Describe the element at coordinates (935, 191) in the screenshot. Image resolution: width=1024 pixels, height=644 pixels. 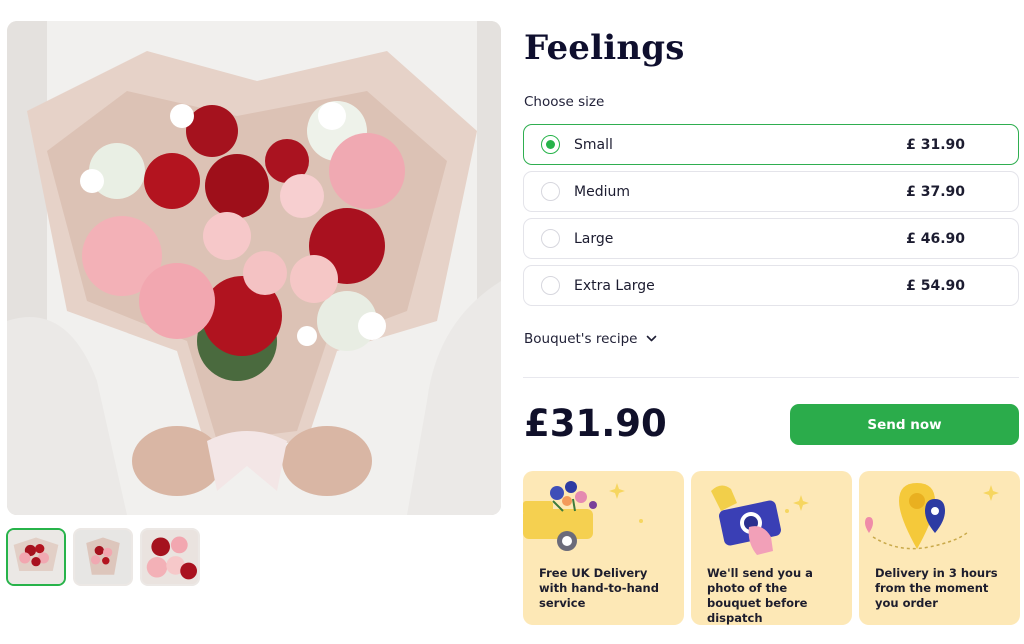
I see `size-price: £ 37.90` at that location.